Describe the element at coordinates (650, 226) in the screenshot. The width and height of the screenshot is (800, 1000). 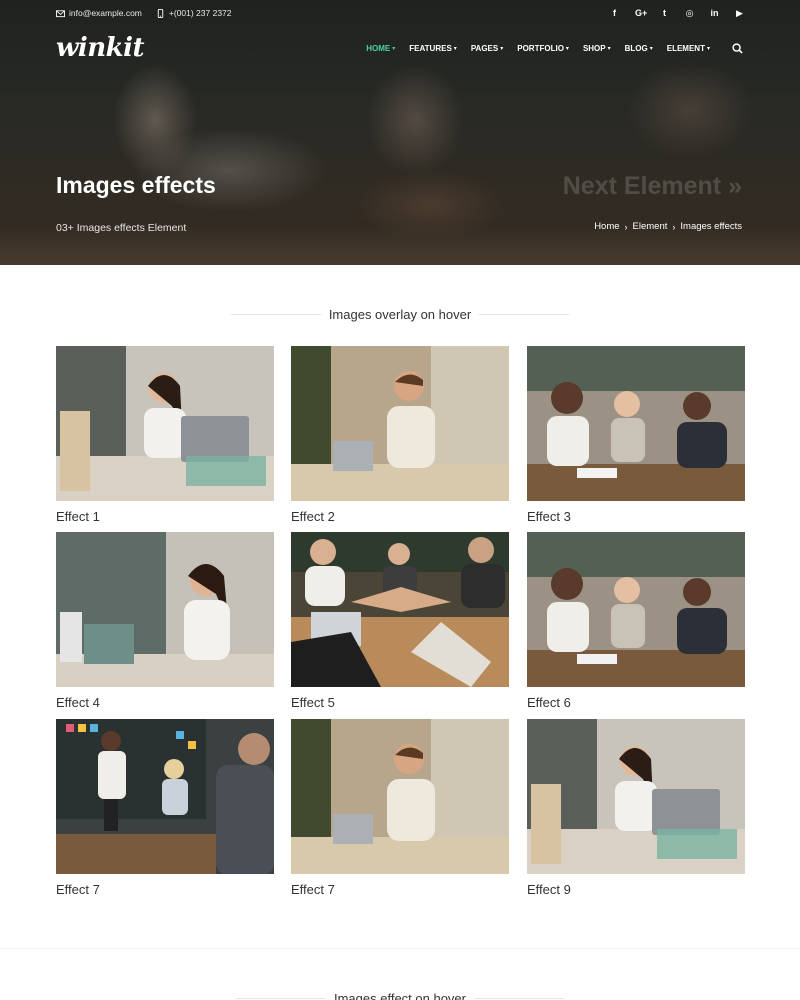
I see `breadcrumb-element: Element` at that location.